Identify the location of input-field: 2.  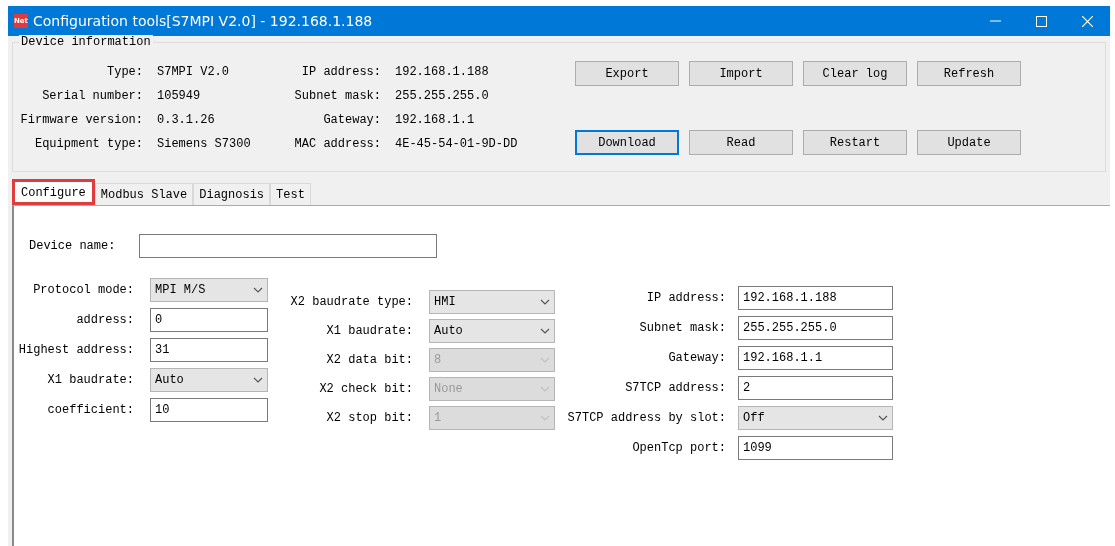
(815, 388).